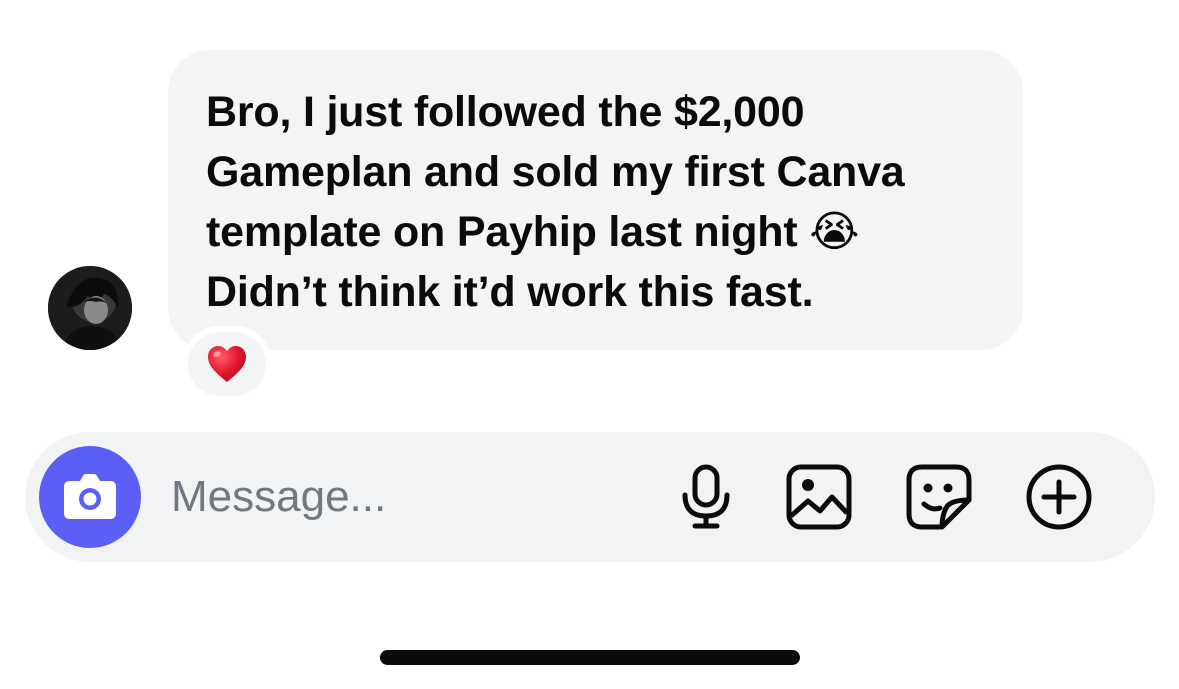  What do you see at coordinates (590, 657) in the screenshot?
I see `home-indicator` at bounding box center [590, 657].